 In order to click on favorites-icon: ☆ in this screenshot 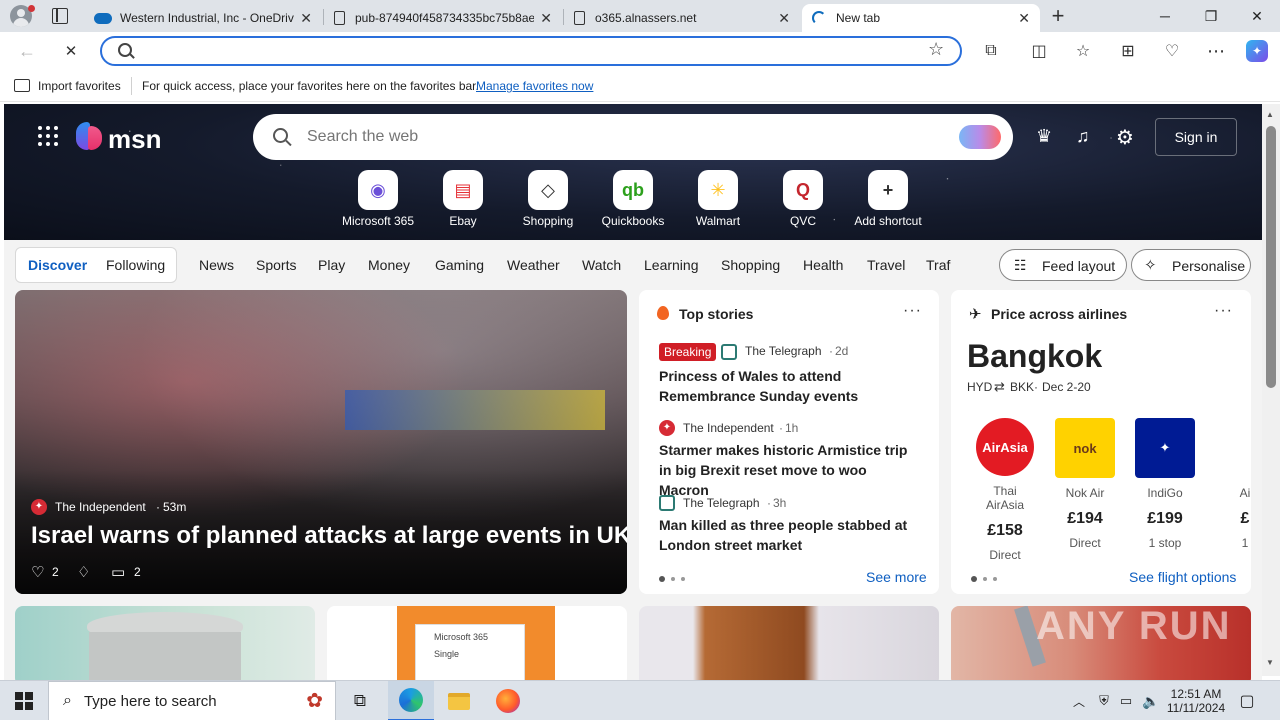, I will do `click(1083, 51)`.